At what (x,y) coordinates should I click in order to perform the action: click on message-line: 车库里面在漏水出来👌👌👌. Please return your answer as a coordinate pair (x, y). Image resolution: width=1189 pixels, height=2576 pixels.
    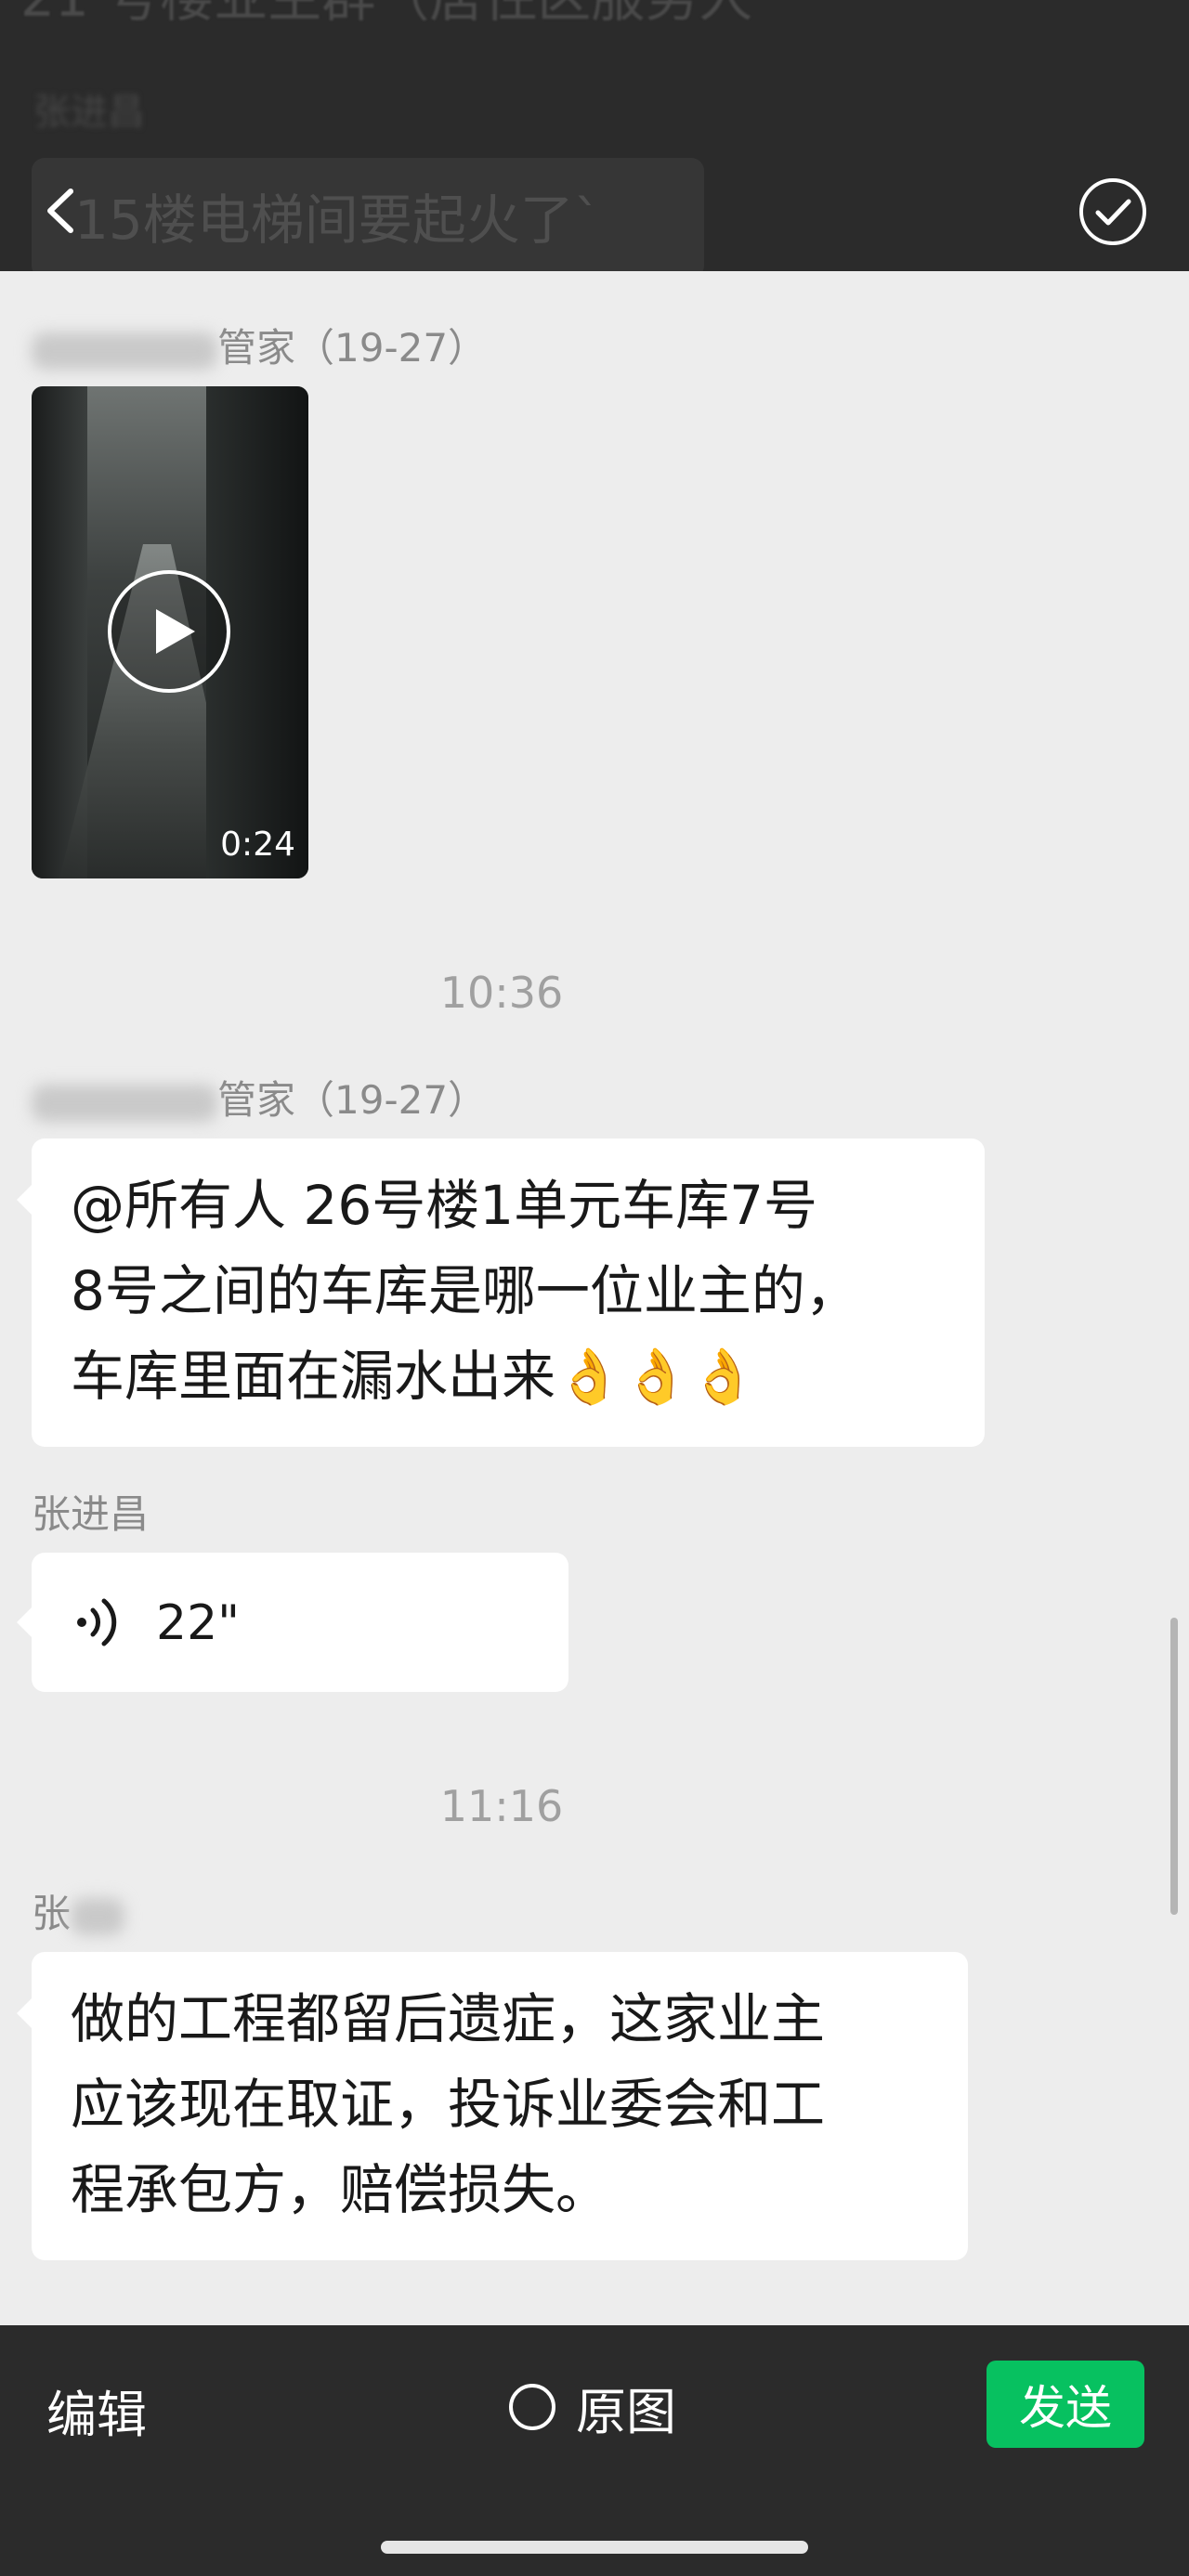
    Looking at the image, I should click on (414, 1376).